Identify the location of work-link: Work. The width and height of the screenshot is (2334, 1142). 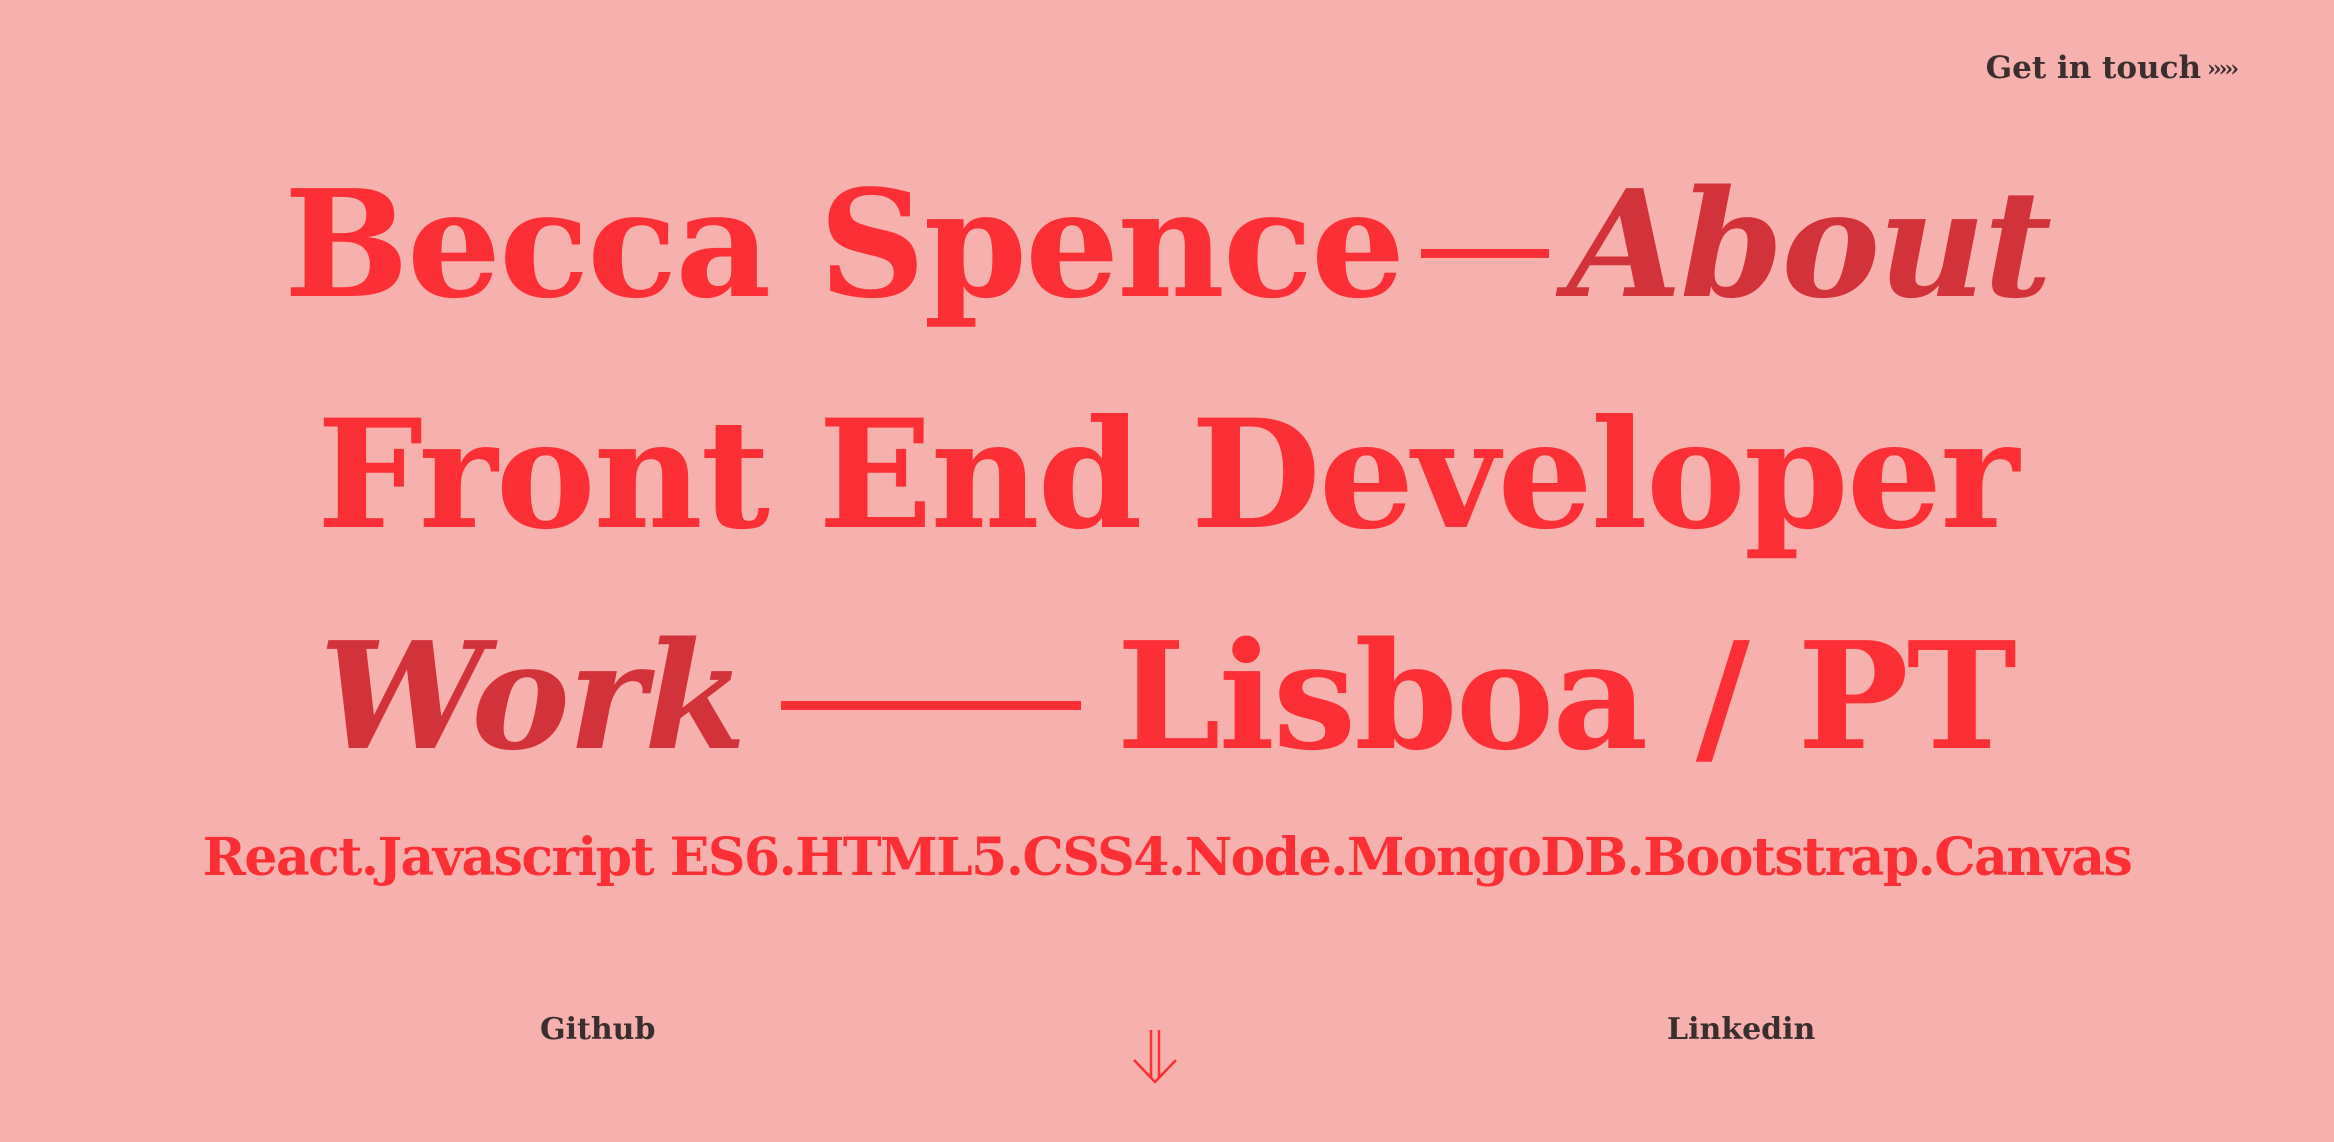
(532, 696).